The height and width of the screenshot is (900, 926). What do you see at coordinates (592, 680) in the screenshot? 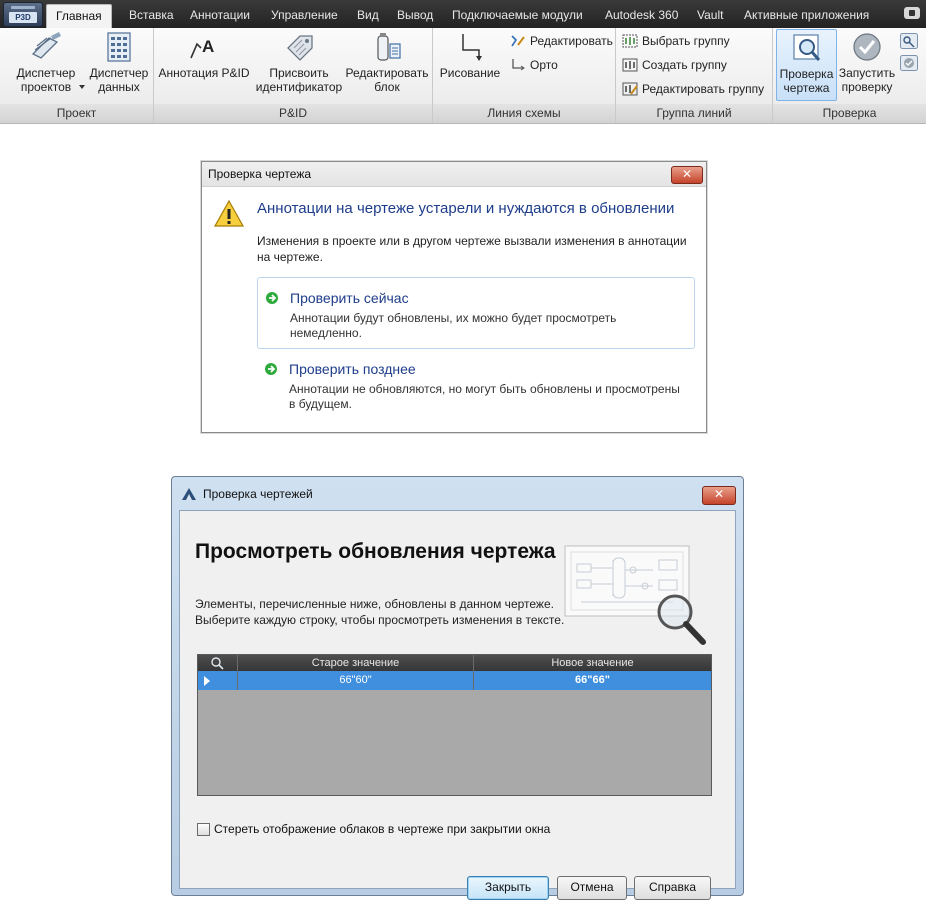
I see `new-value-cell: 66"66"` at bounding box center [592, 680].